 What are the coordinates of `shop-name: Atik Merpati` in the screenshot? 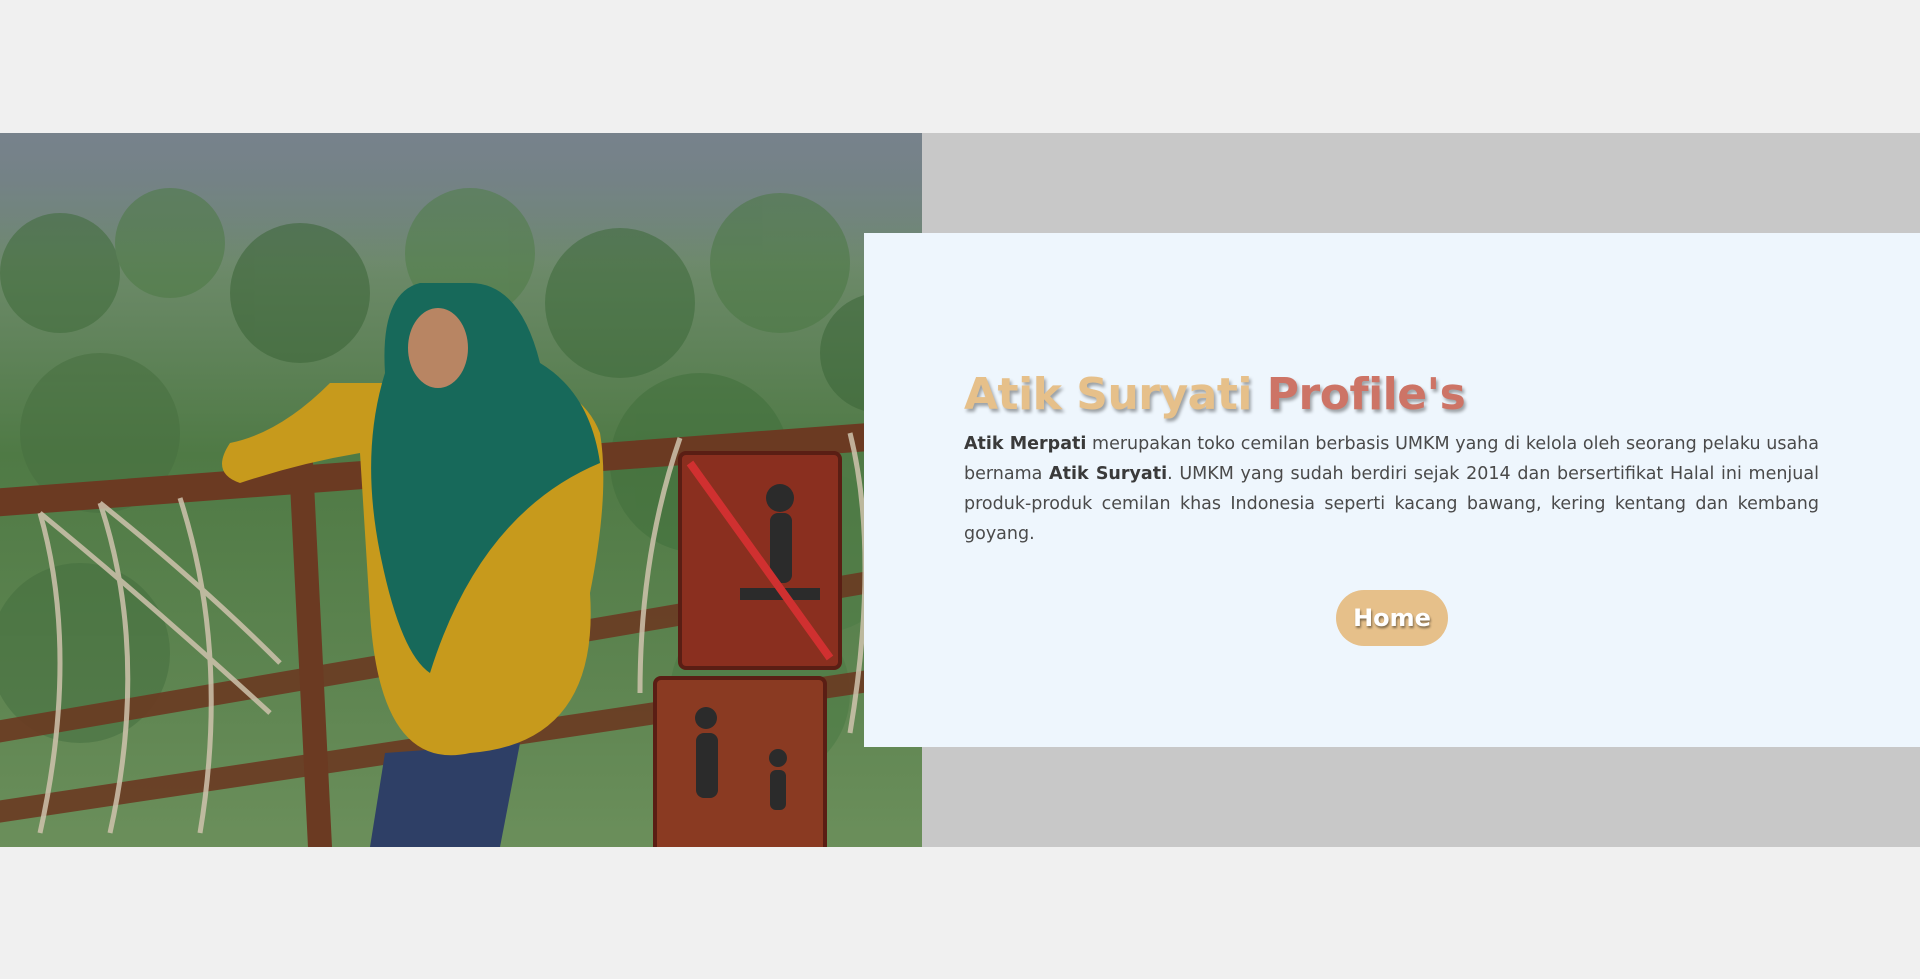 It's located at (1025, 444).